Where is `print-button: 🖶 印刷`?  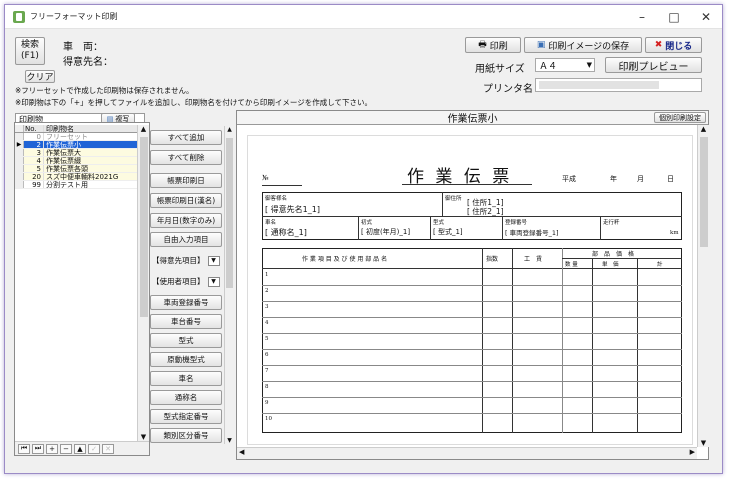 print-button: 🖶 印刷 is located at coordinates (493, 45).